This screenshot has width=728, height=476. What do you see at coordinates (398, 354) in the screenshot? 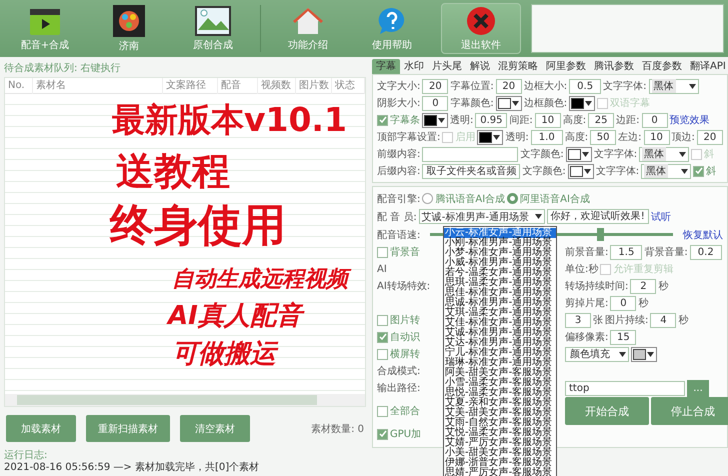
I see `checkbox: 横屏转` at bounding box center [398, 354].